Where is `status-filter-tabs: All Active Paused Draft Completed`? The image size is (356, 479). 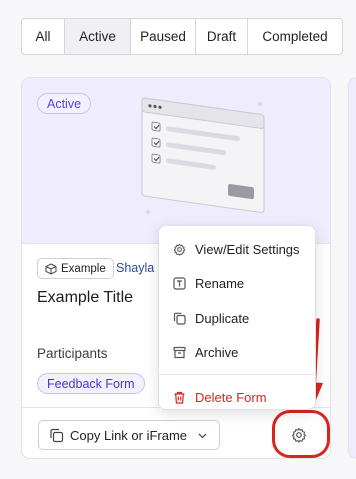 status-filter-tabs: All Active Paused Draft Completed is located at coordinates (182, 36).